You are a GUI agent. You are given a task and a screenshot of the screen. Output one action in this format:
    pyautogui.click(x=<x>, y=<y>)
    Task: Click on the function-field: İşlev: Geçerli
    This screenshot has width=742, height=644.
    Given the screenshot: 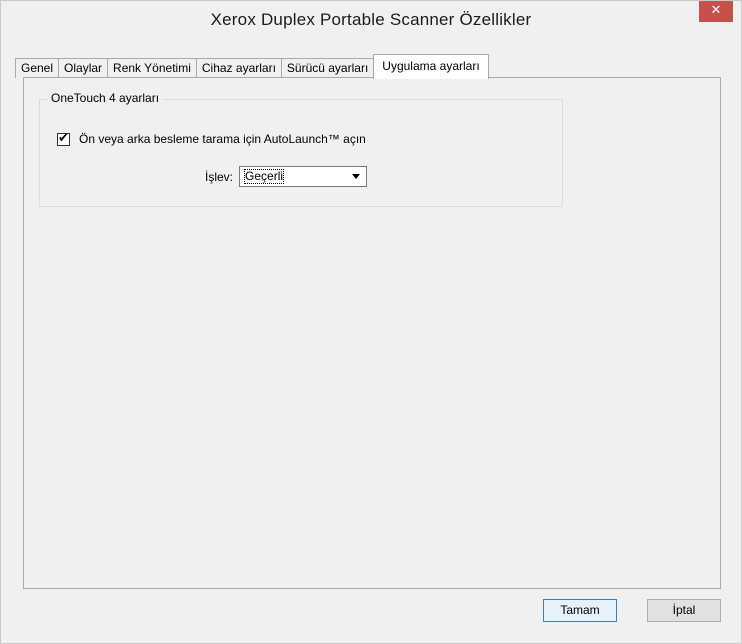 What is the action you would take?
    pyautogui.click(x=286, y=176)
    